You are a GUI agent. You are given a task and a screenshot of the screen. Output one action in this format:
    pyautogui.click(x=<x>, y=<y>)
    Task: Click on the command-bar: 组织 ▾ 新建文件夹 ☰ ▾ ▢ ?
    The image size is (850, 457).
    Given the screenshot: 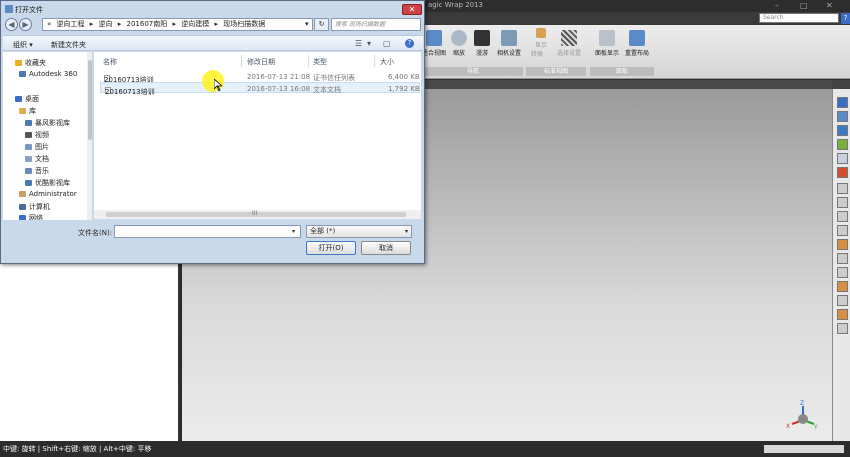 What is the action you would take?
    pyautogui.click(x=213, y=43)
    